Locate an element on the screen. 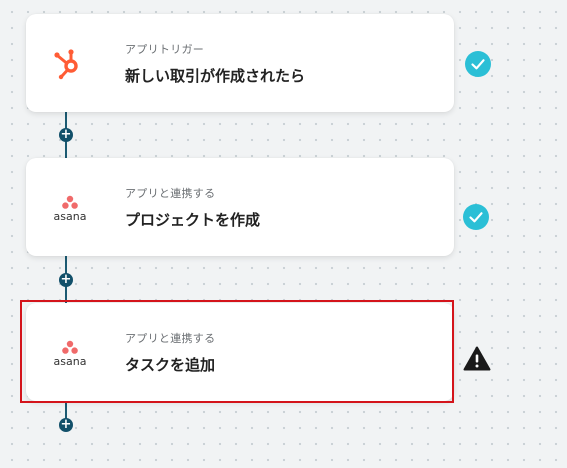 The width and height of the screenshot is (567, 468). svg-text: asana is located at coordinates (70, 216).